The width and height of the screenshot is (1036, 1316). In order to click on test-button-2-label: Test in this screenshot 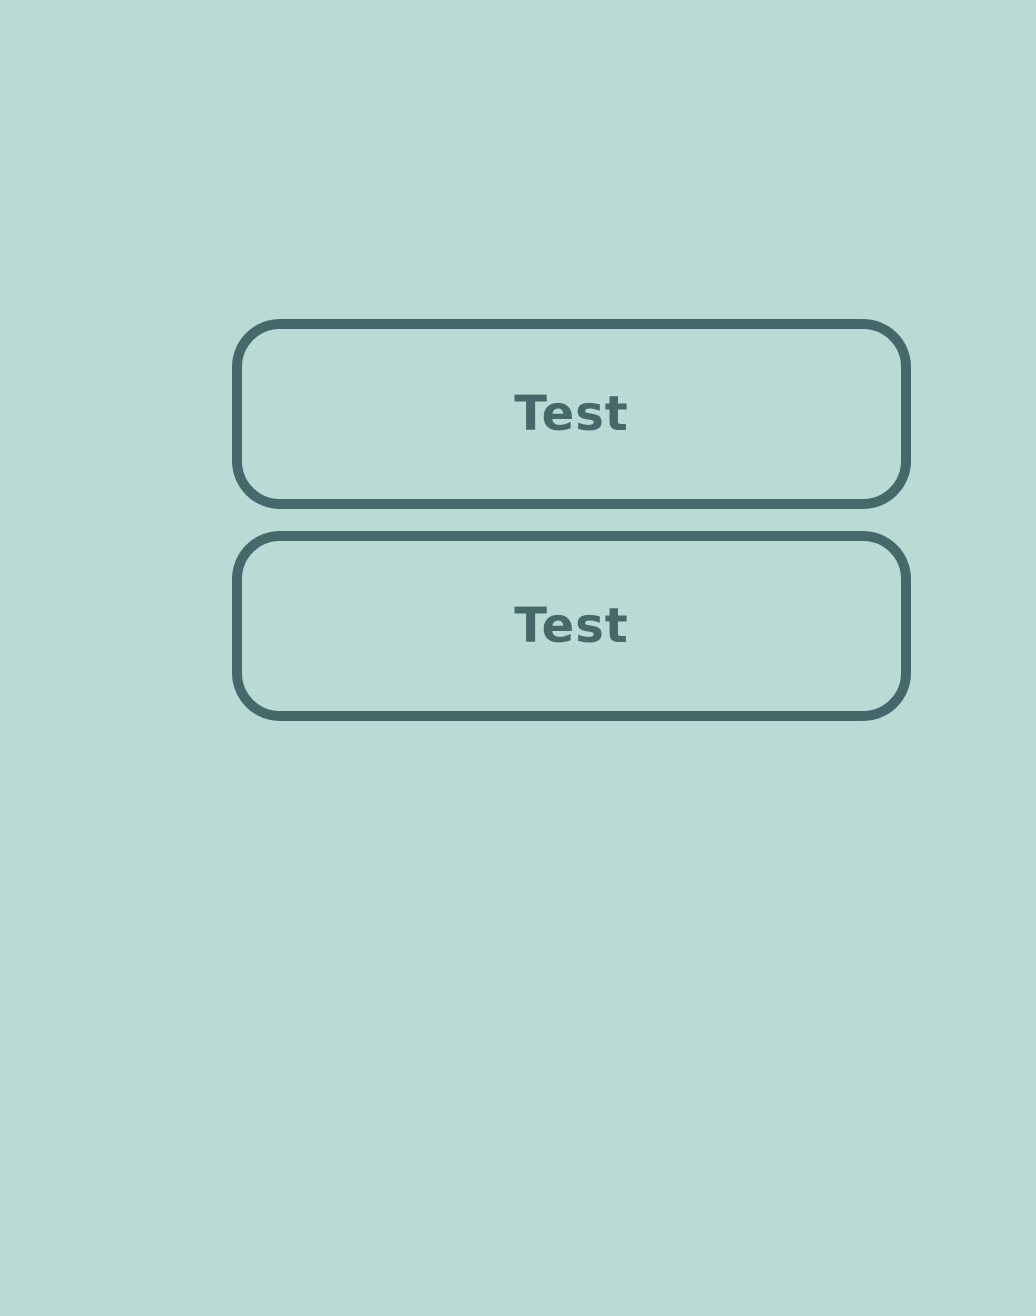, I will do `click(571, 626)`.